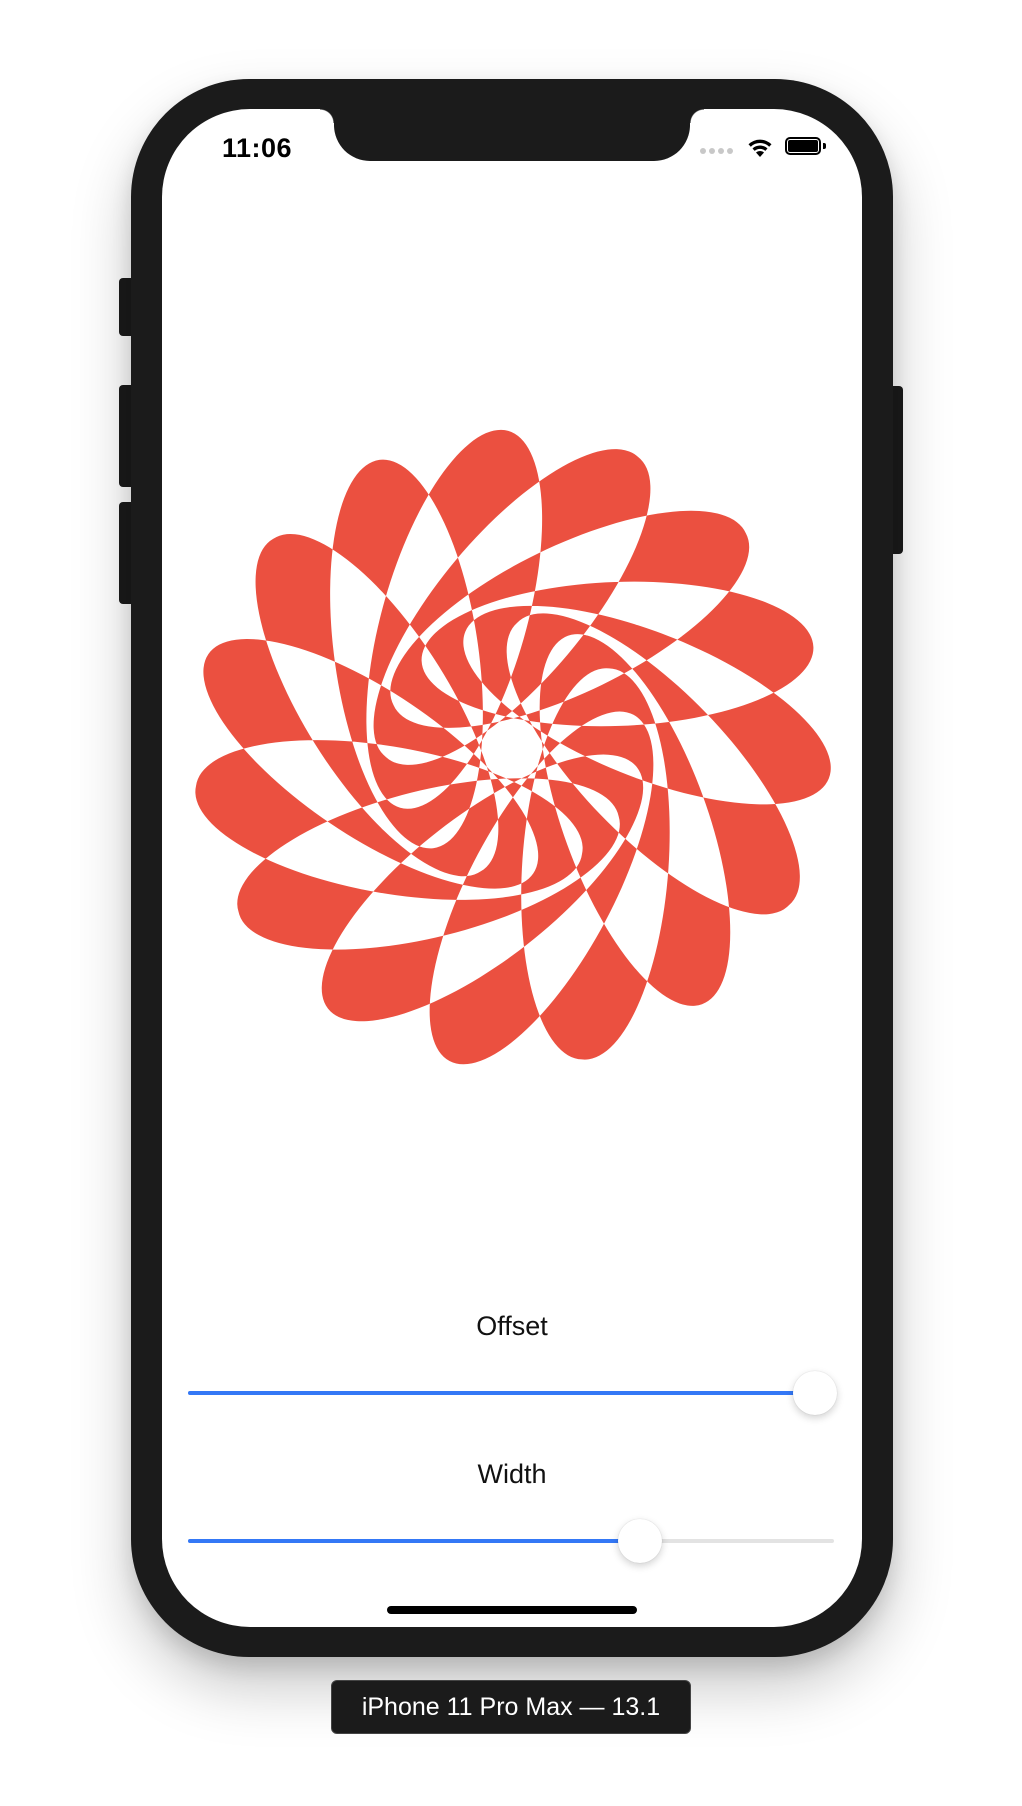  What do you see at coordinates (511, 1707) in the screenshot?
I see `device-name-label: iPhone 11 Pro Max — 13.1` at bounding box center [511, 1707].